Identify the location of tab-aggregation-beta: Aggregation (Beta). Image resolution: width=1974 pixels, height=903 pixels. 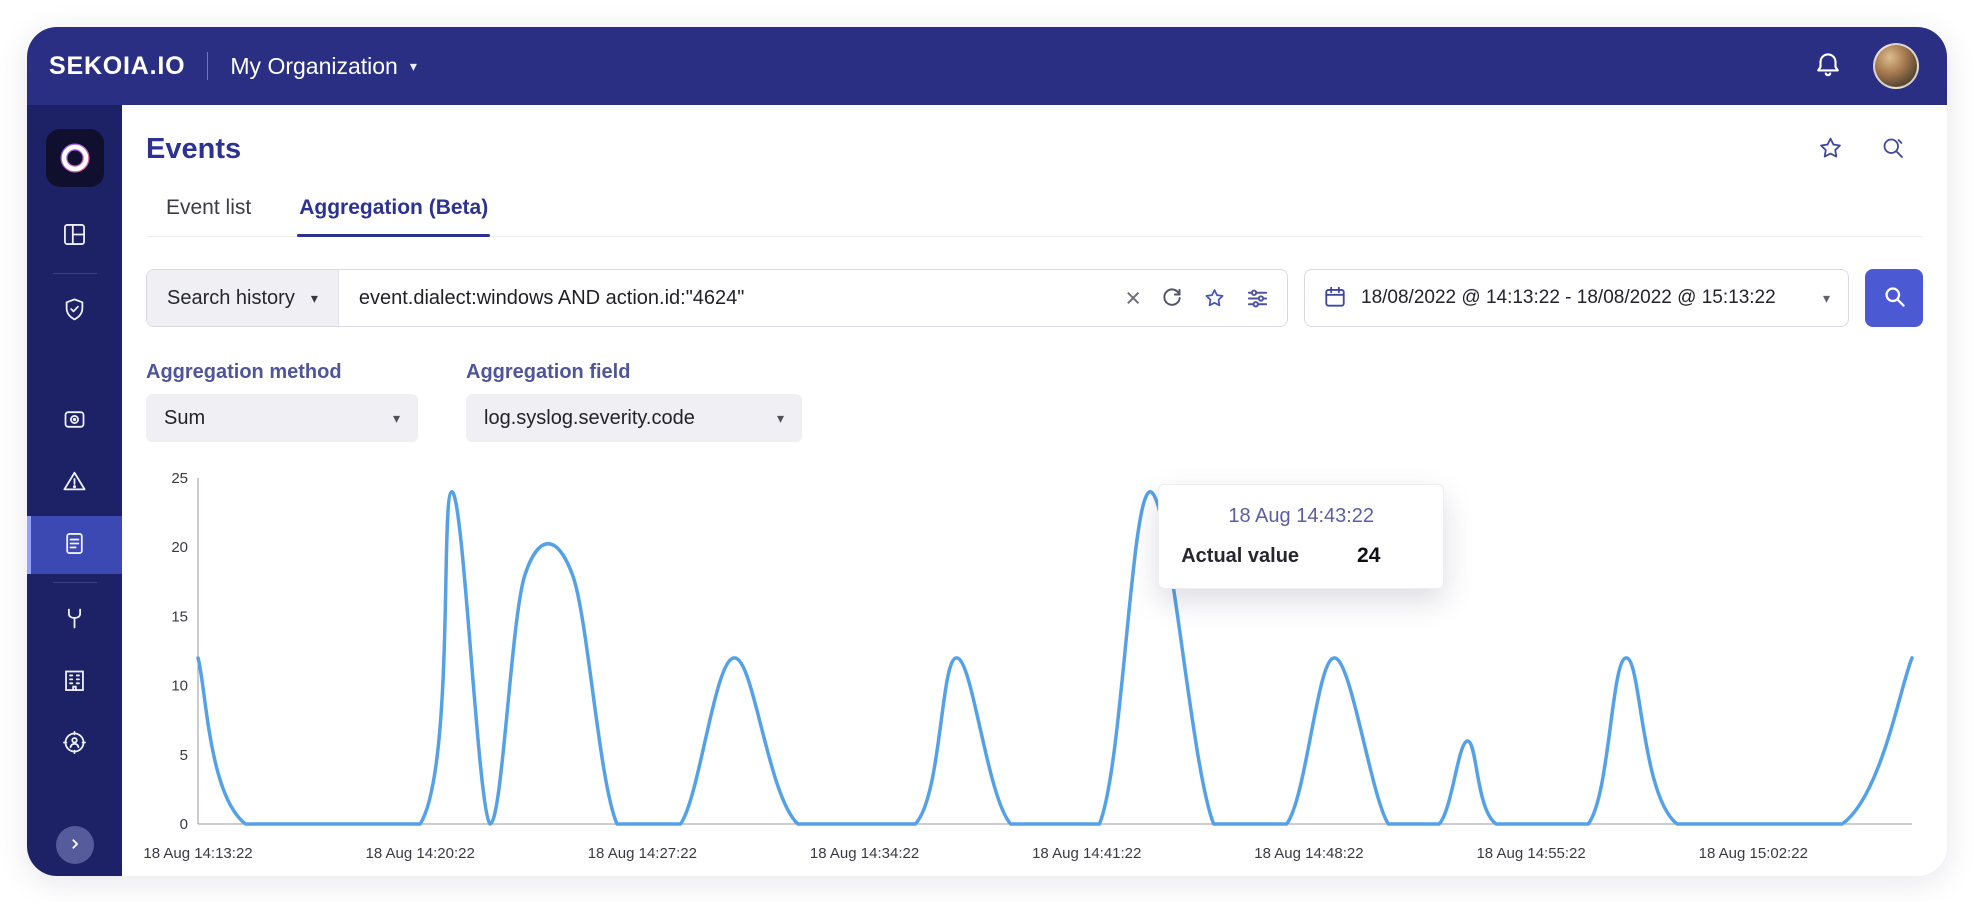
(394, 216).